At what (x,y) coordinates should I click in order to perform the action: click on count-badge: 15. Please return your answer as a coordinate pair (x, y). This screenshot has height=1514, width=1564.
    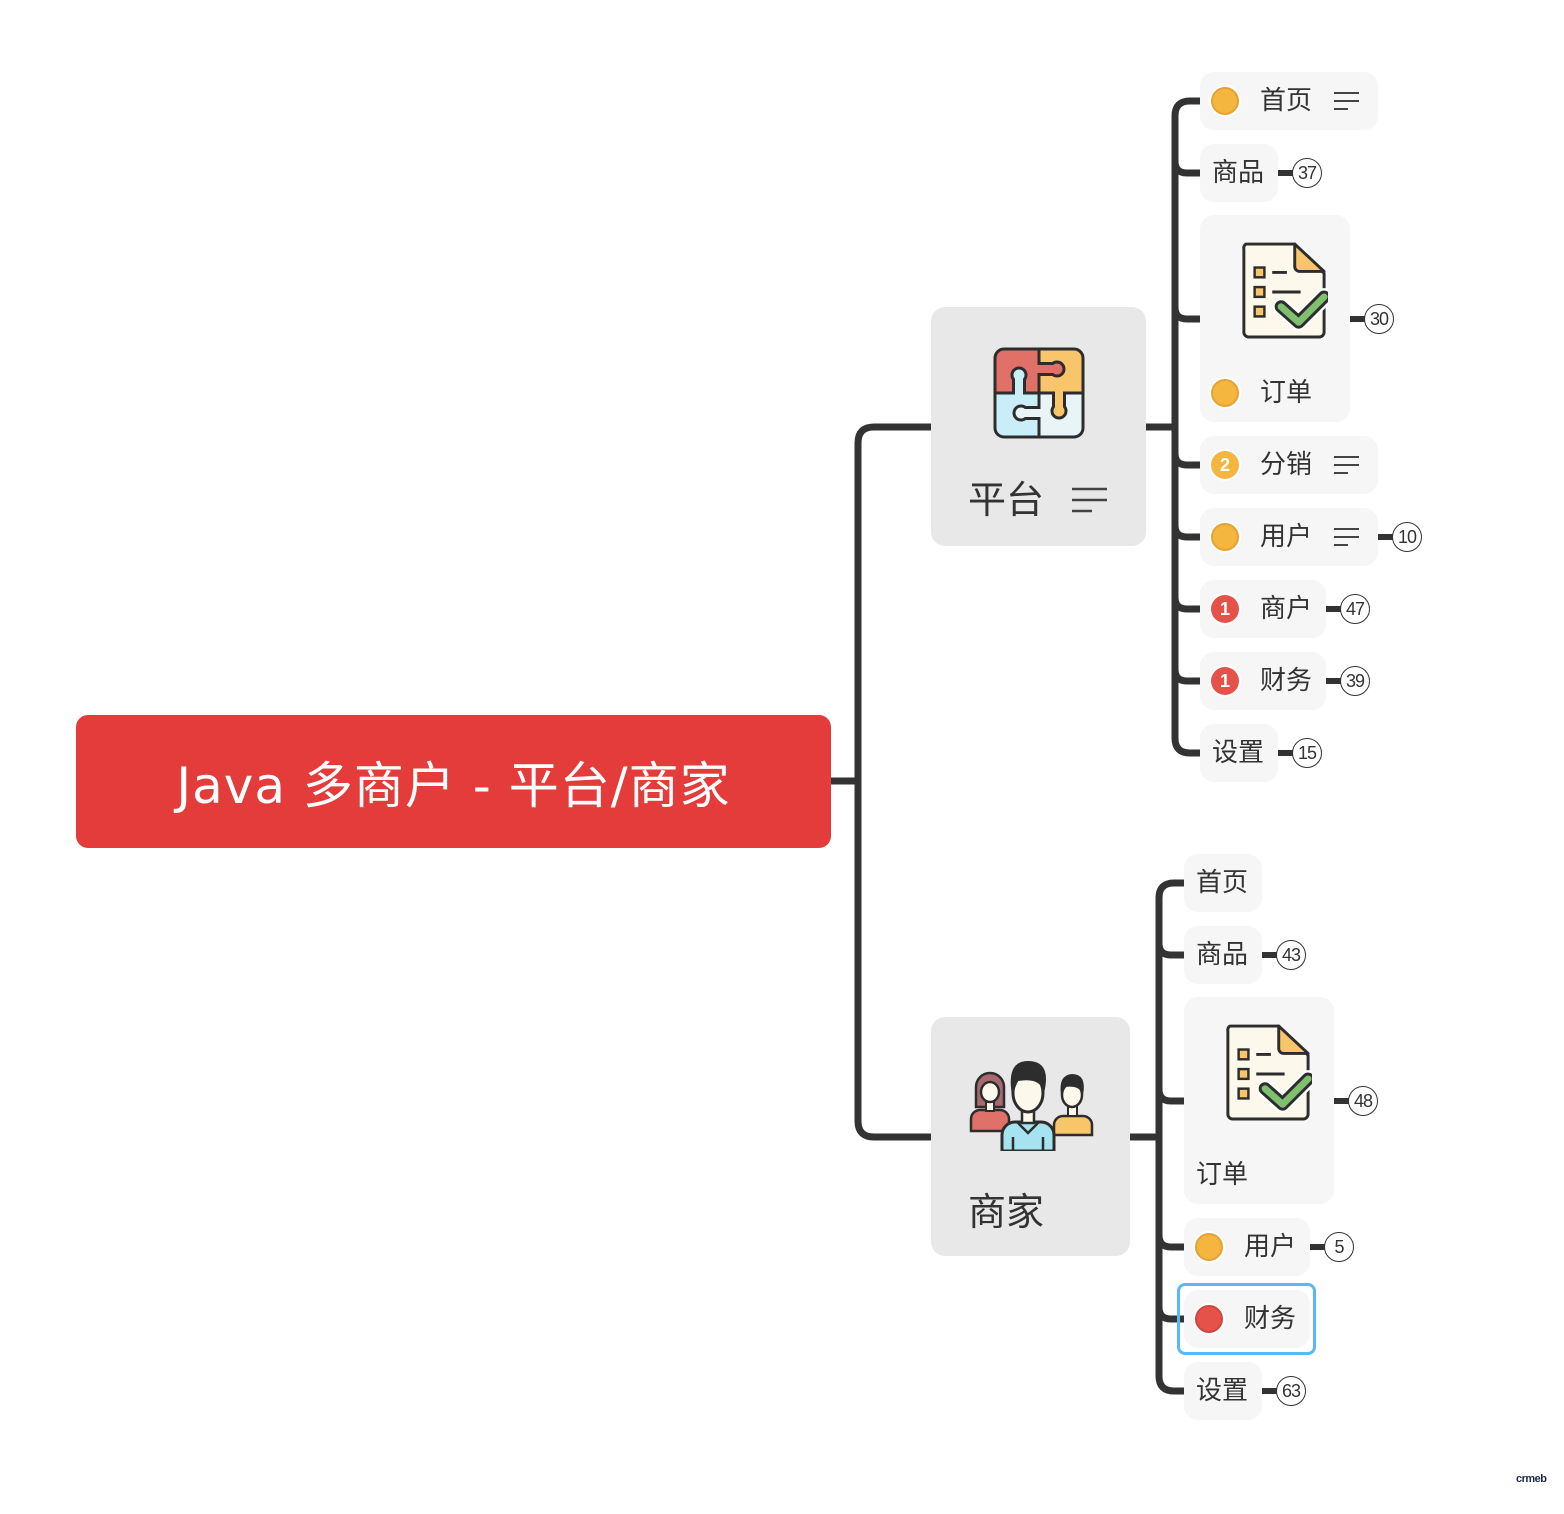
    Looking at the image, I should click on (1307, 753).